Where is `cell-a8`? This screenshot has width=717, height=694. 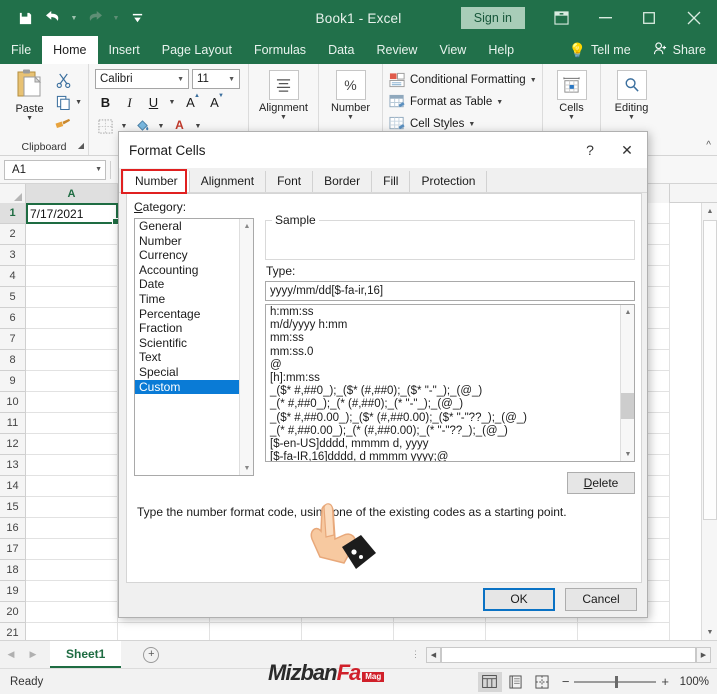 cell-a8 is located at coordinates (72, 360).